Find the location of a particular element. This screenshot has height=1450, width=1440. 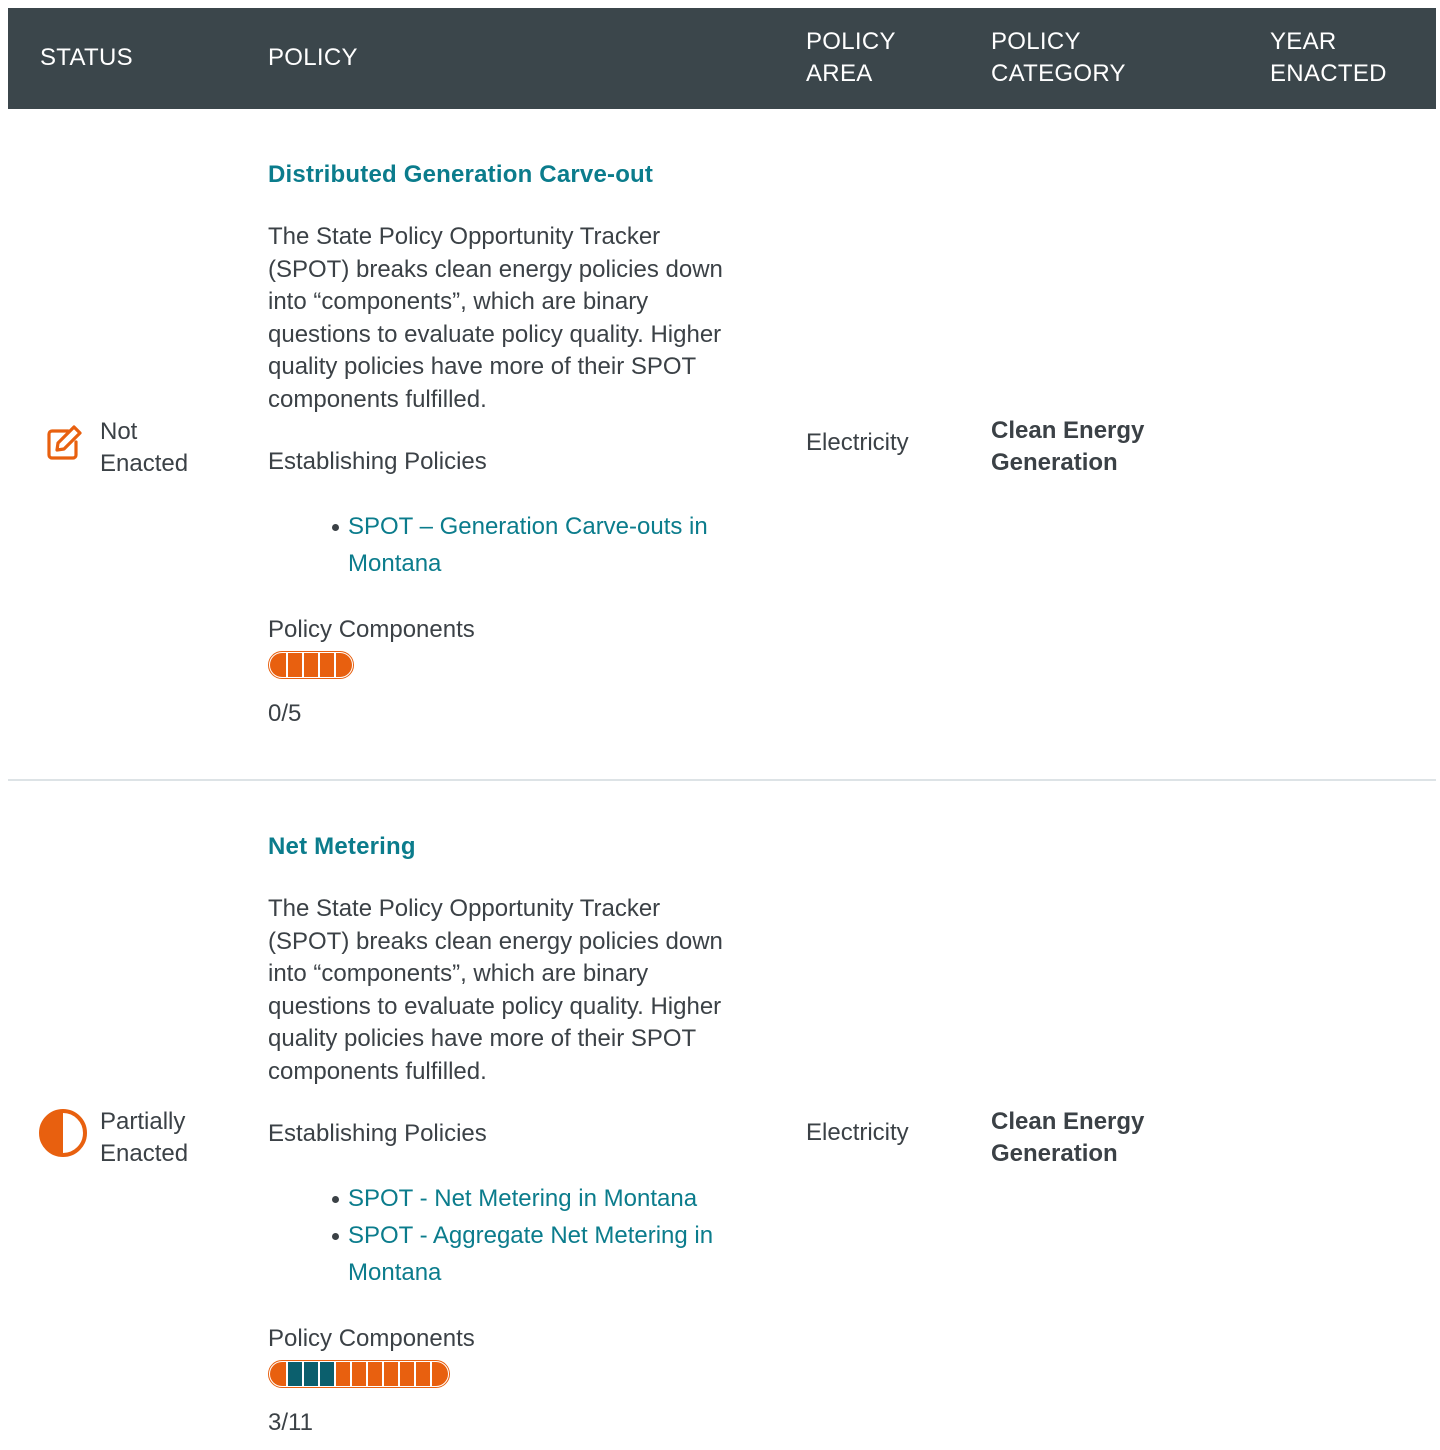

status-line1: Partially is located at coordinates (143, 1121).